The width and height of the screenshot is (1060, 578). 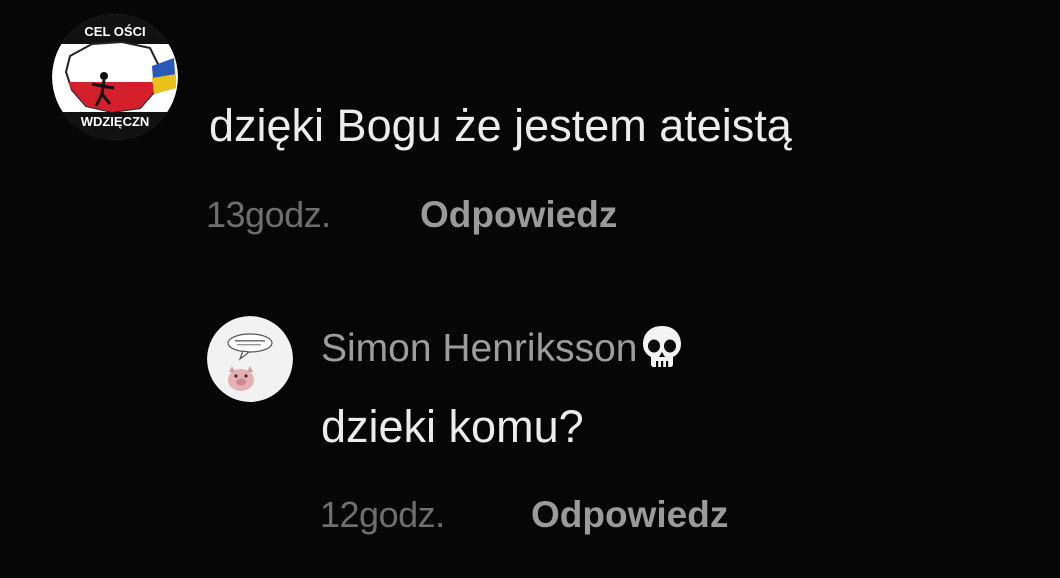 I want to click on poland-map-avatar-icon: CEL OŚCI WDZIĘCZN, so click(x=115, y=77).